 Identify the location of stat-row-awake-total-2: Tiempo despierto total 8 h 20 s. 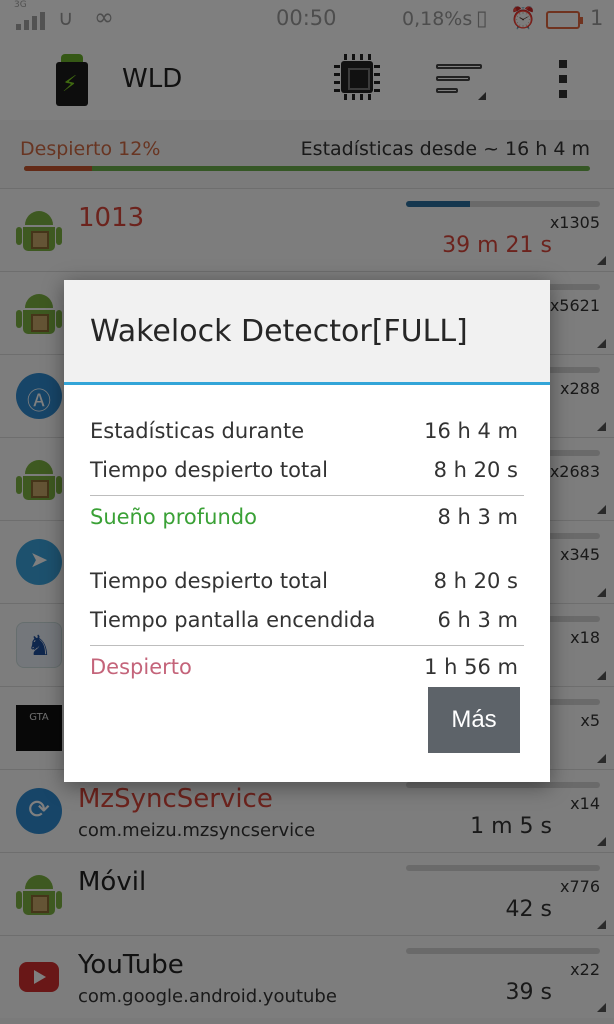
(307, 584).